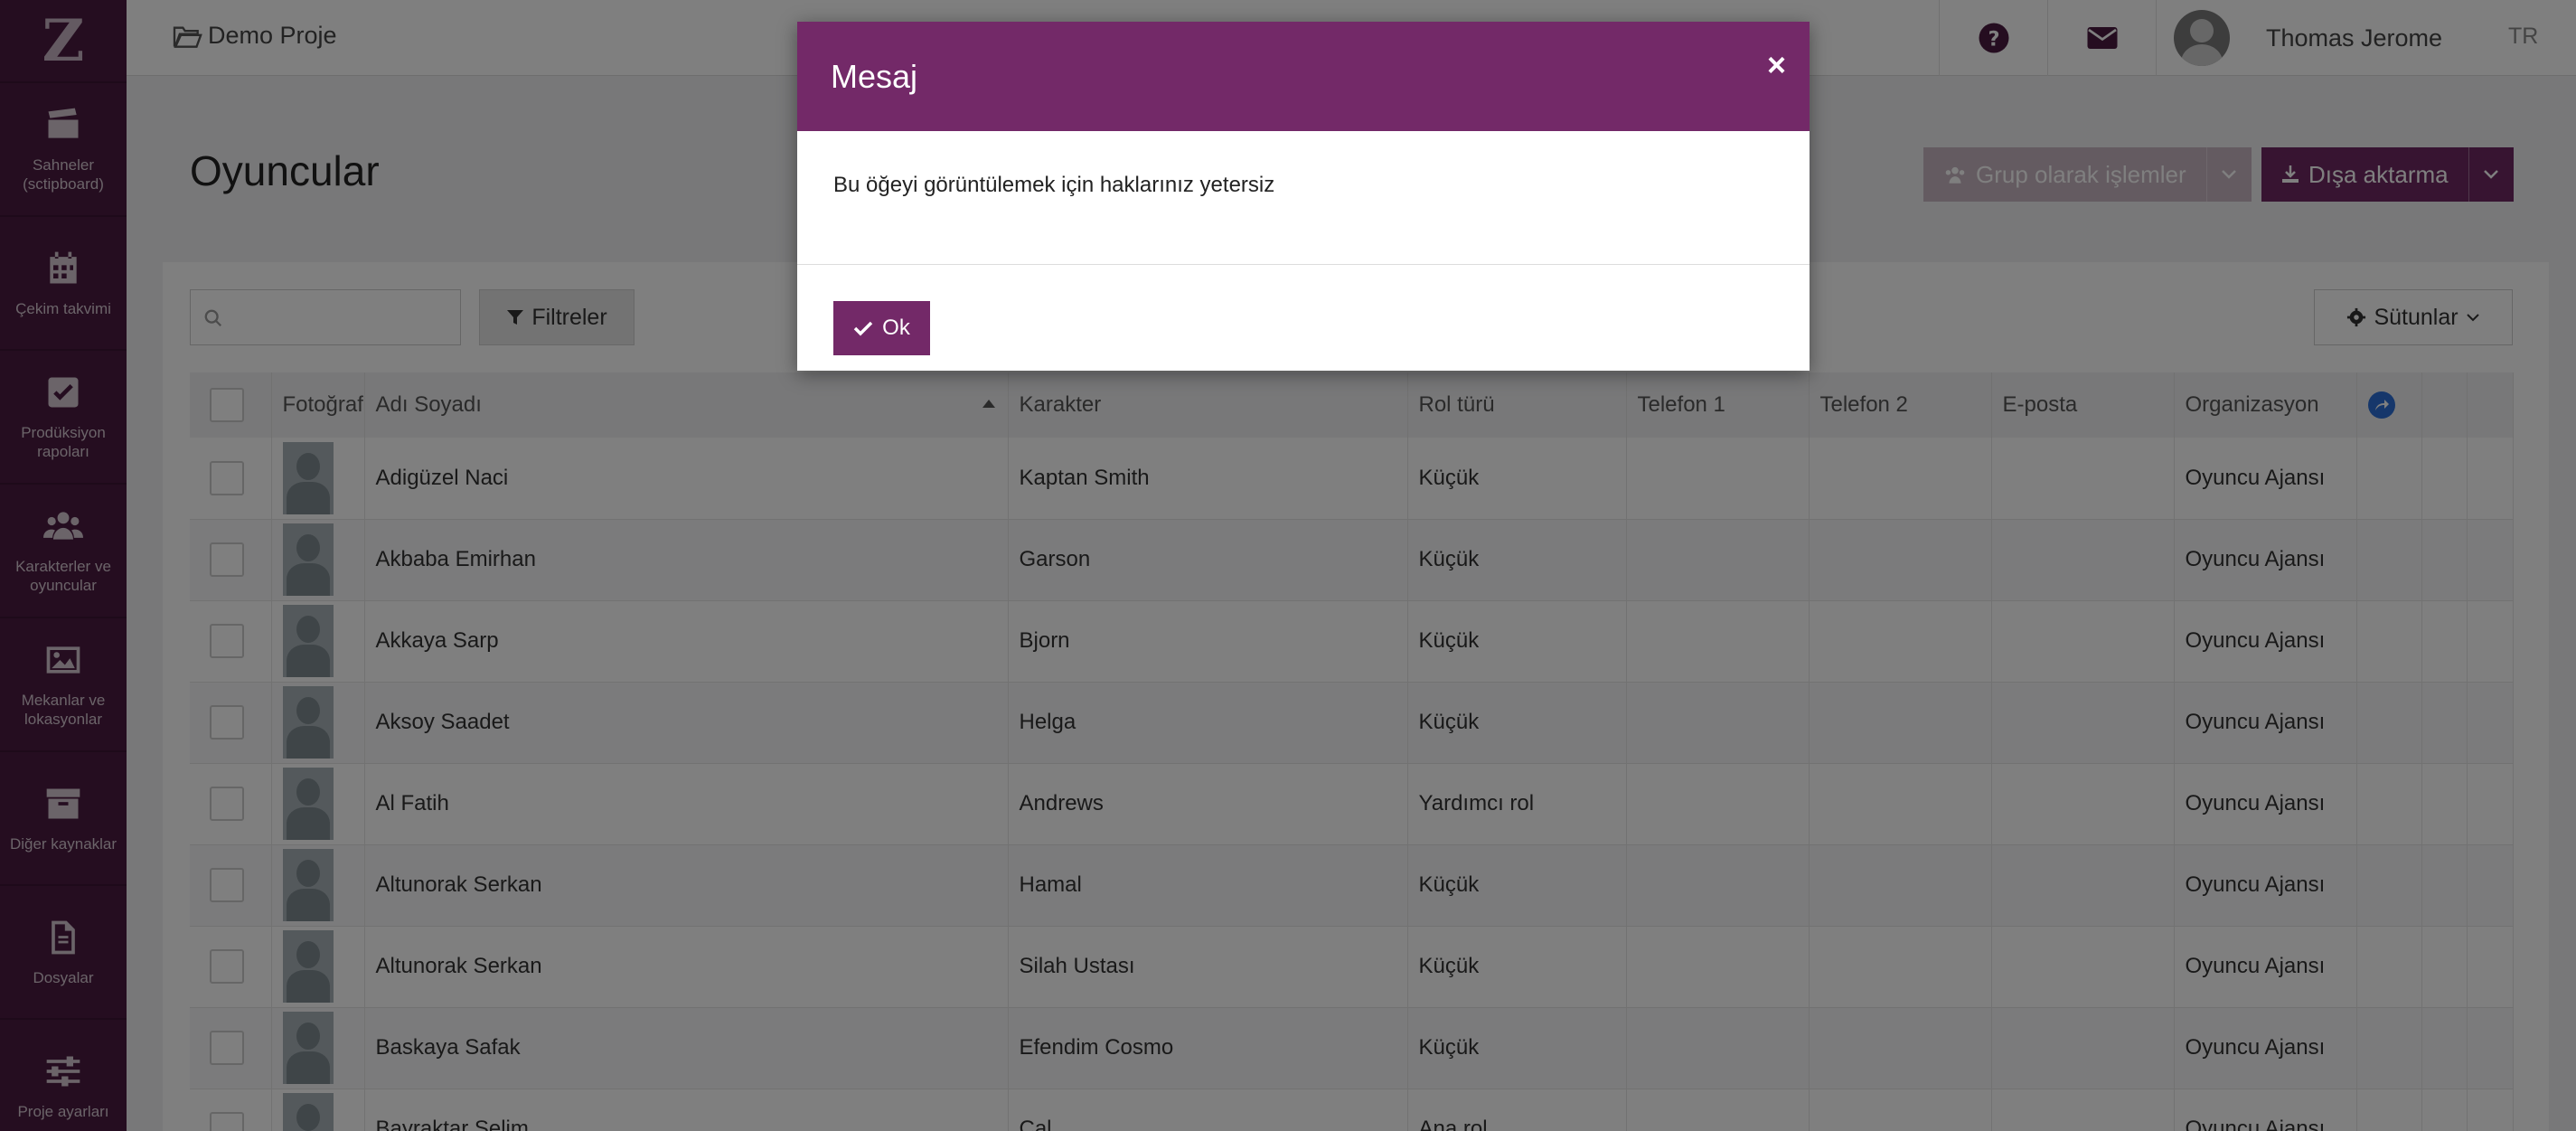 This screenshot has height=1131, width=2576. I want to click on check-icon, so click(863, 328).